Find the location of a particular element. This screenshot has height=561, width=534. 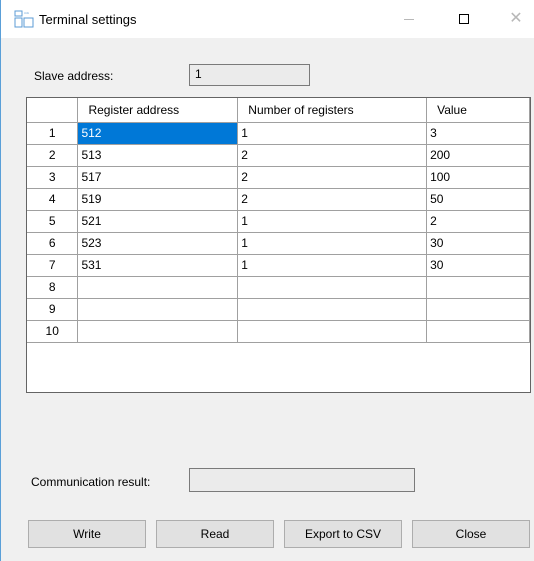

row-header: 5 is located at coordinates (53, 221).